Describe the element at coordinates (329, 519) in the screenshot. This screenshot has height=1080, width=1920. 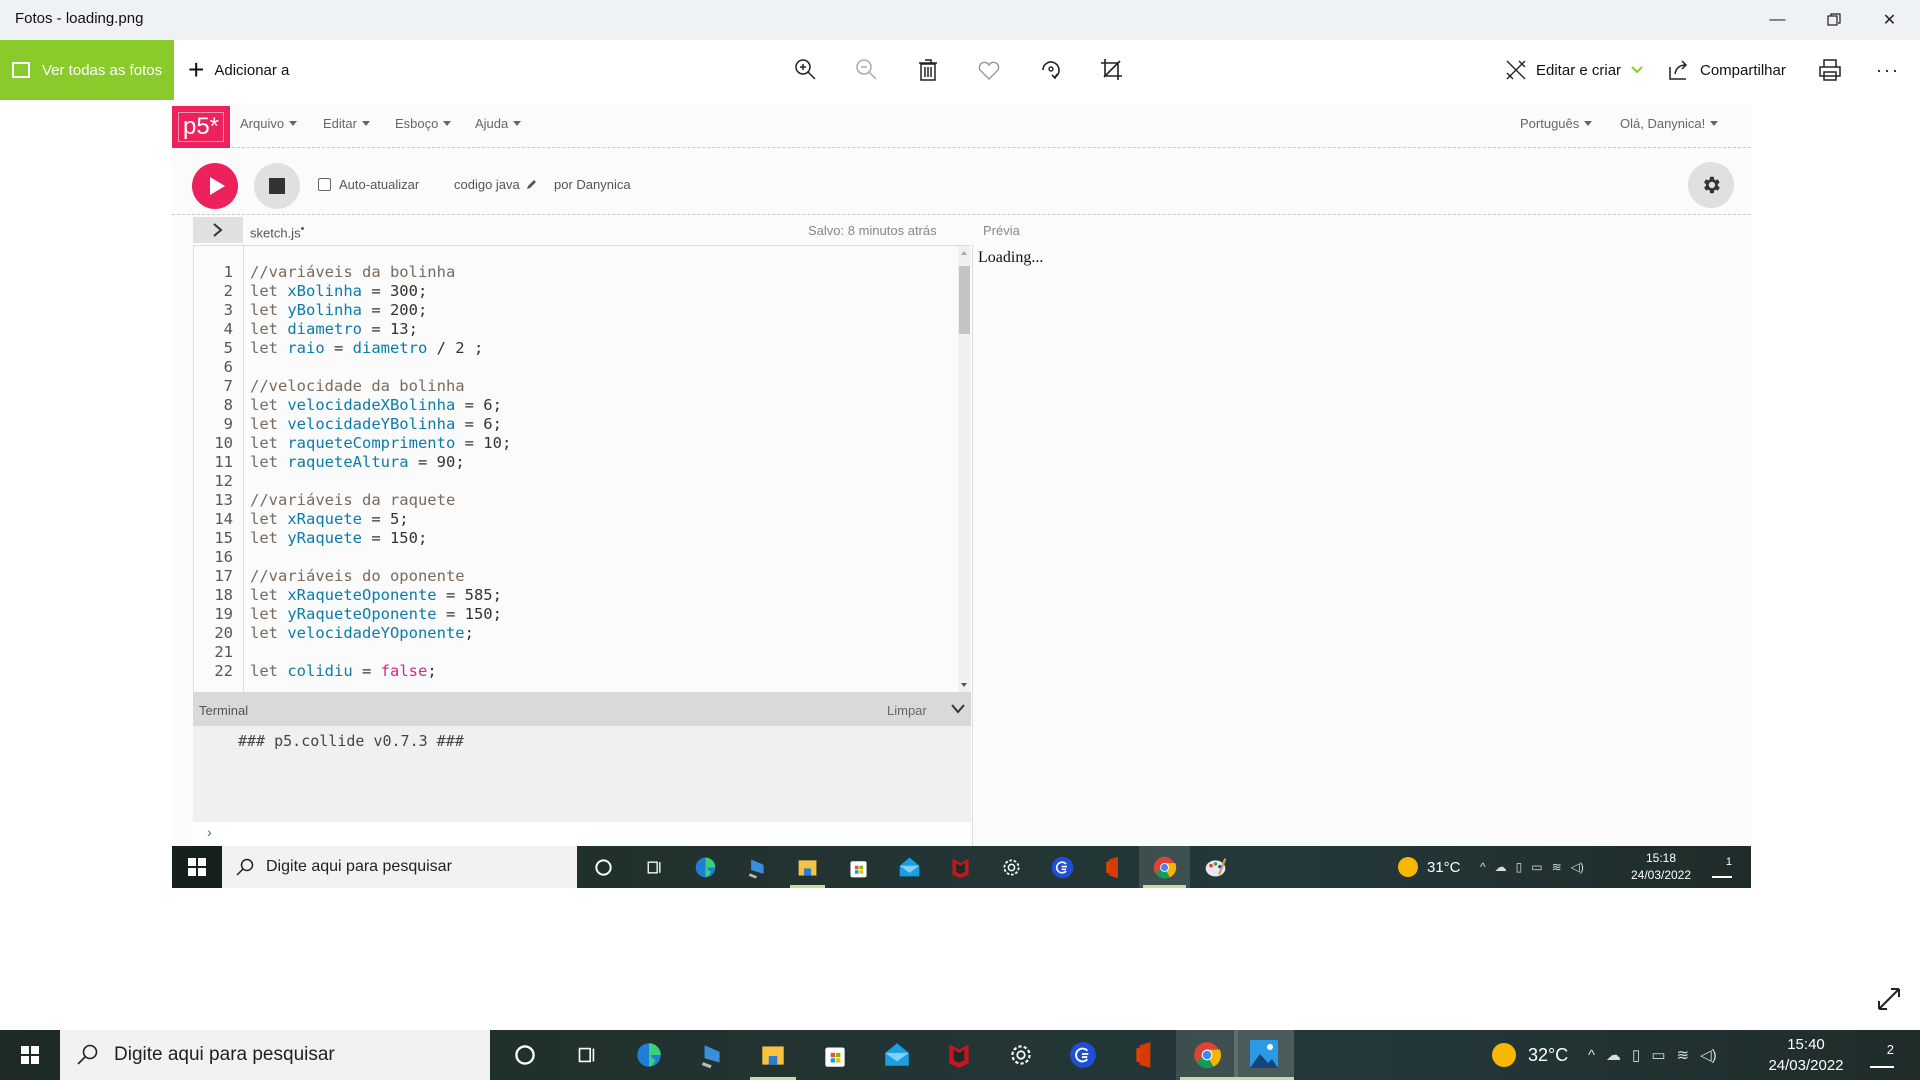
I see `code-line: let xRaquete = 5;` at that location.